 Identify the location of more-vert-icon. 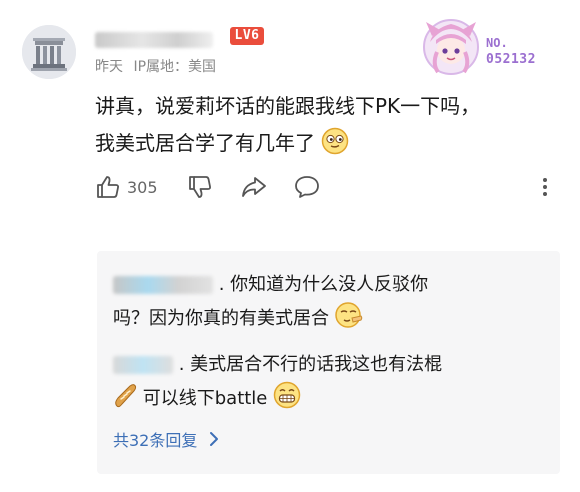
(545, 187).